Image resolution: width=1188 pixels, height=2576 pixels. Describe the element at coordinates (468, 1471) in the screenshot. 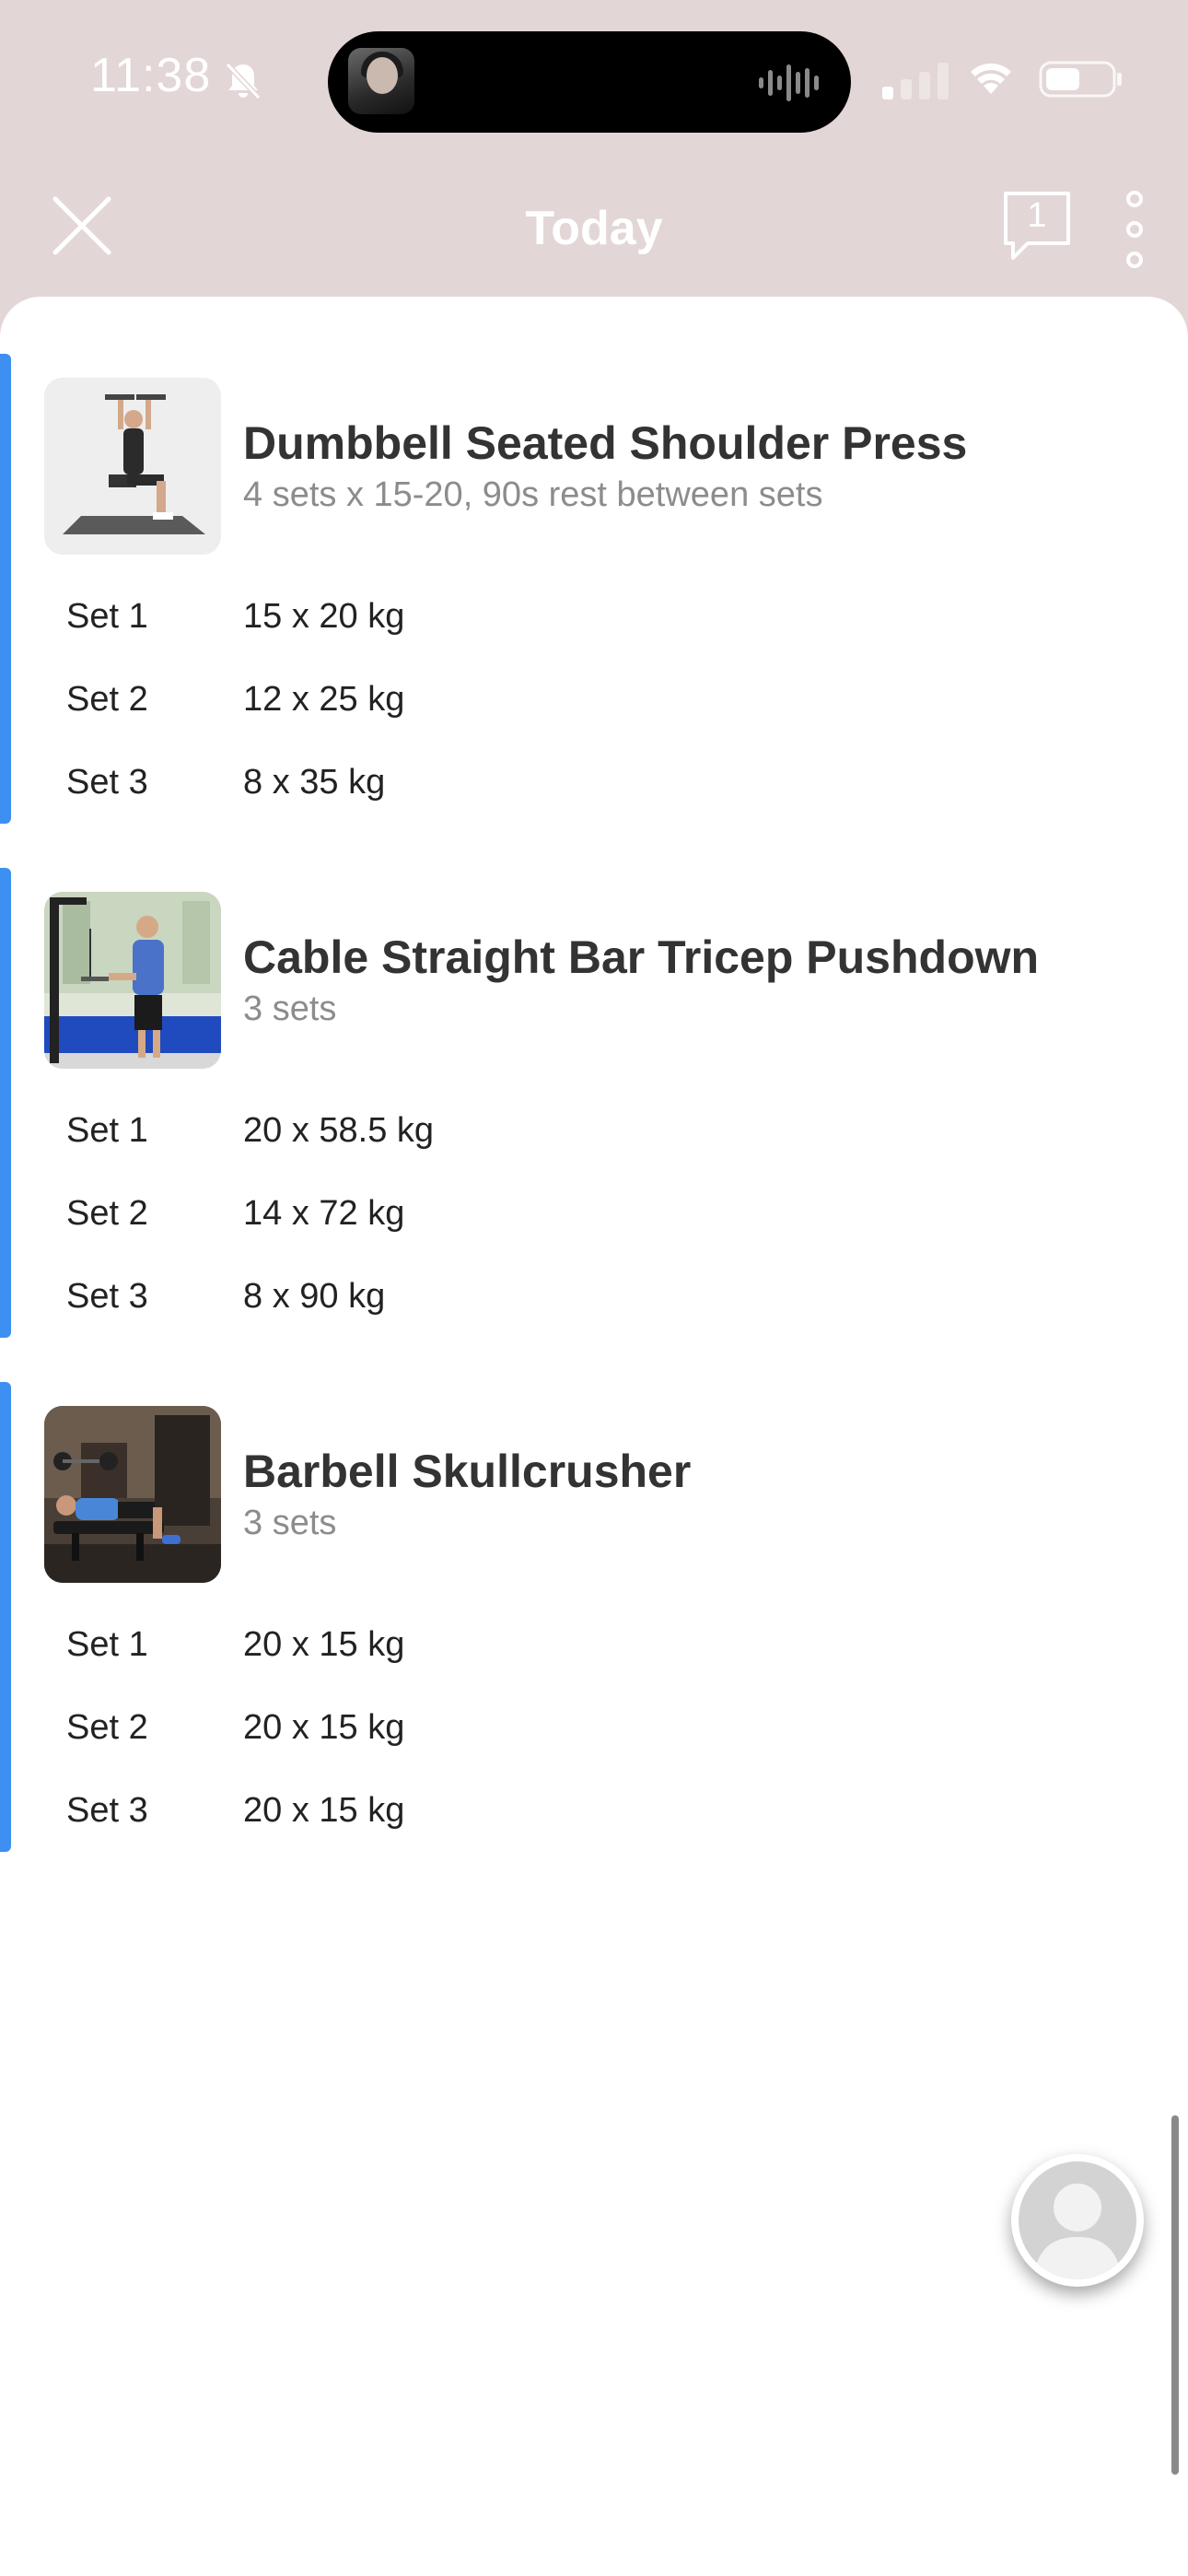

I see `exercise-title: Barbell Skullcrusher` at that location.